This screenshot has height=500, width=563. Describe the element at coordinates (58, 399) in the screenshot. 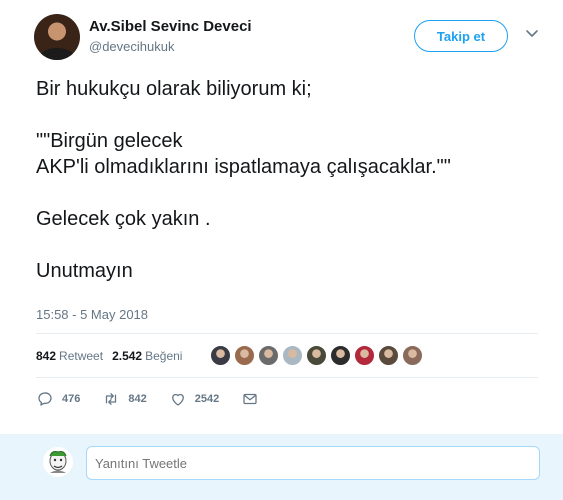

I see `reply-button: 476` at that location.